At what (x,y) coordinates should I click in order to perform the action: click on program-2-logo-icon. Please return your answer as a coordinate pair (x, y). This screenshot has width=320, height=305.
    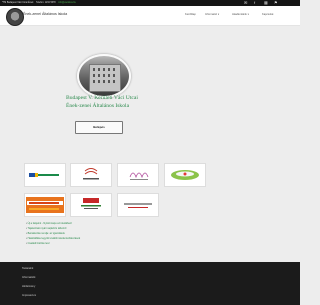
    Looking at the image, I should click on (91, 174).